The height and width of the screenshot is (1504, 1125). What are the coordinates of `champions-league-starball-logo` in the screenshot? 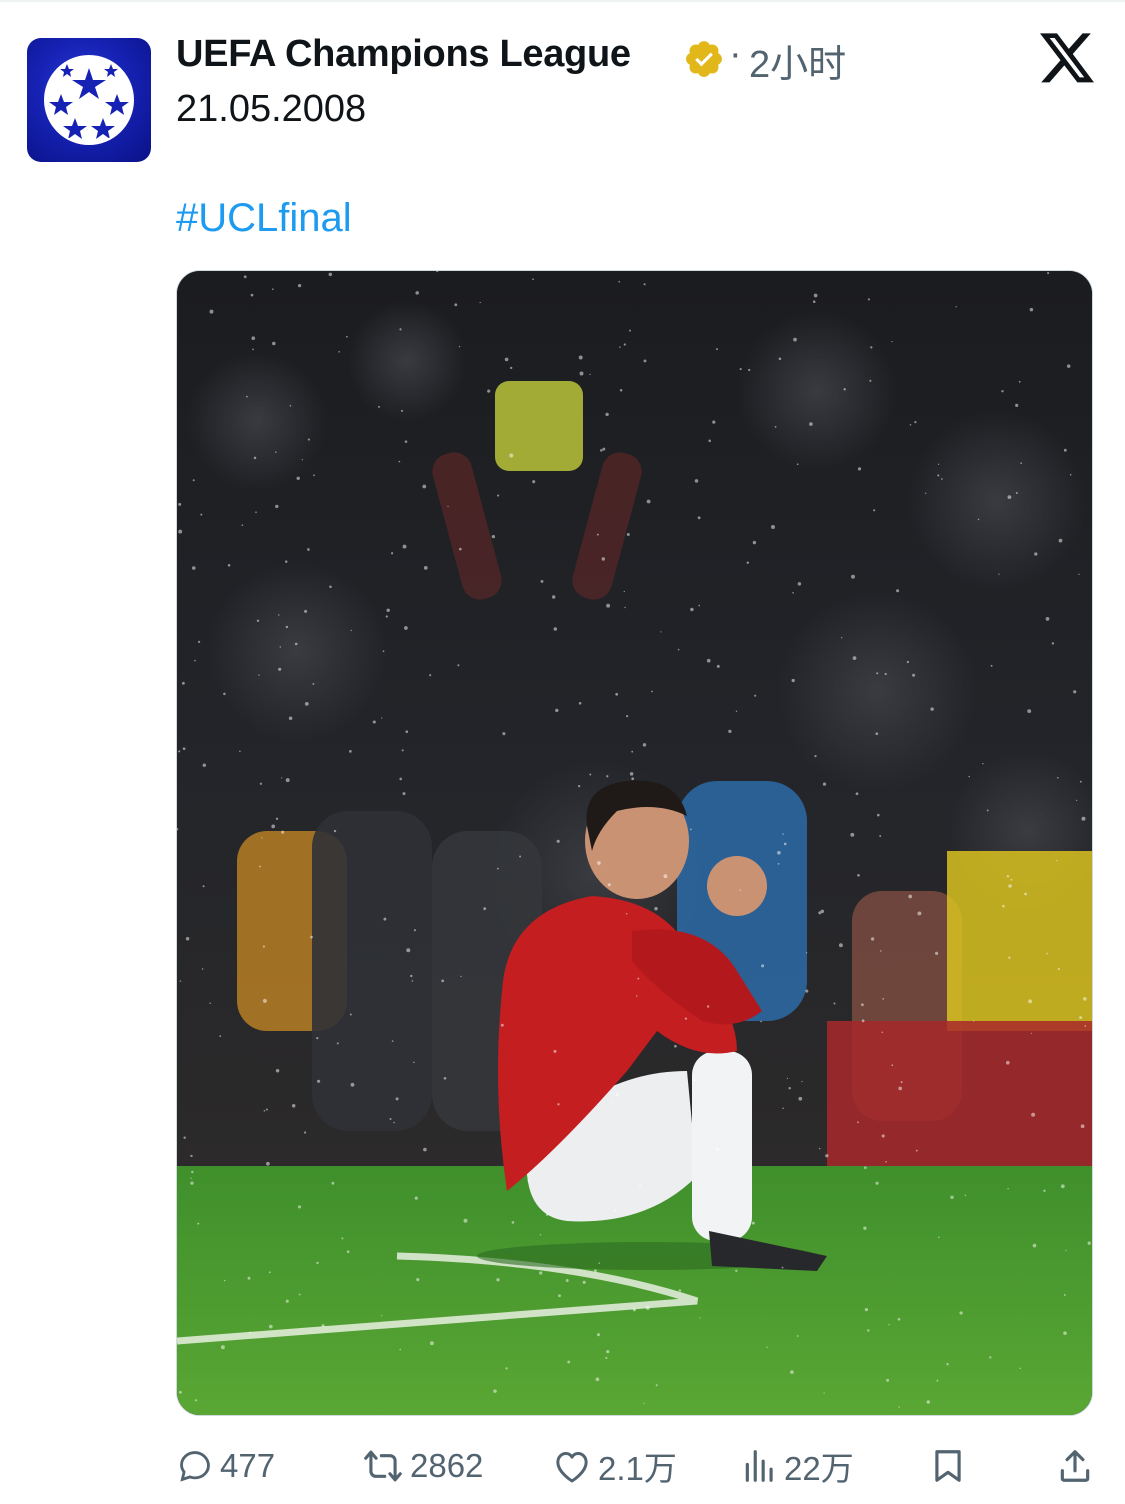 It's located at (89, 100).